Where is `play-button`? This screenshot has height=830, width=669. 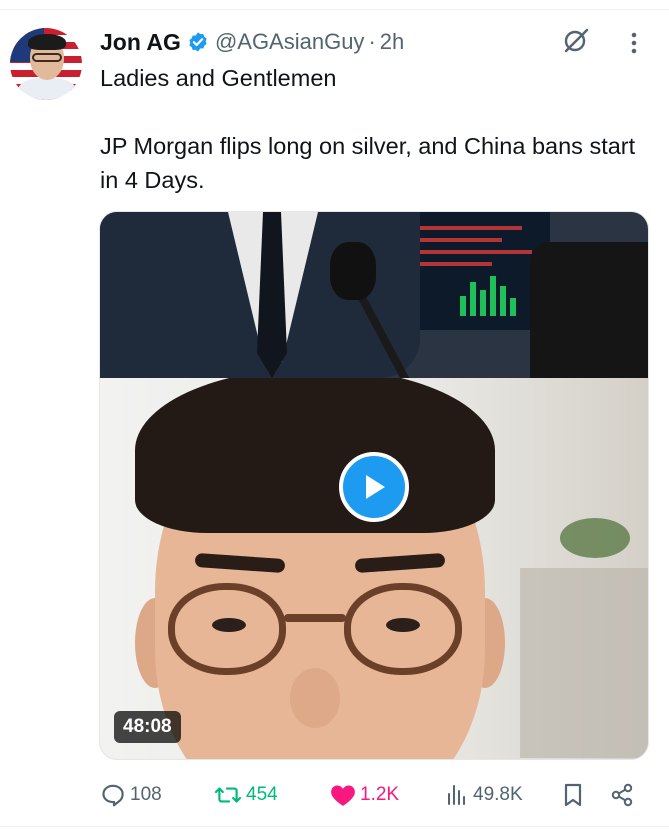 play-button is located at coordinates (374, 487).